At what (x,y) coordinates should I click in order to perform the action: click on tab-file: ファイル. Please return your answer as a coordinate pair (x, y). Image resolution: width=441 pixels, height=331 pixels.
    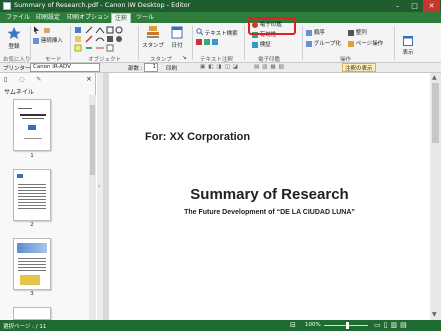
    Looking at the image, I should click on (18, 18).